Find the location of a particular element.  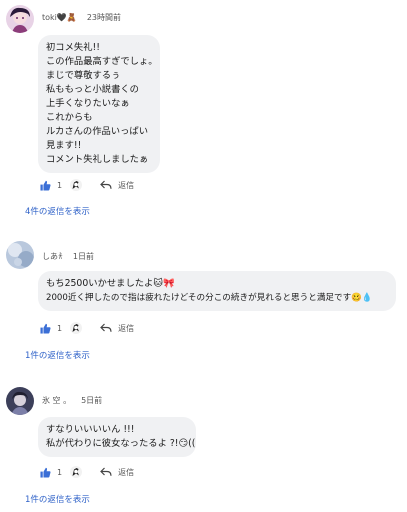

author-name: toki🖤🧸 is located at coordinates (59, 17).